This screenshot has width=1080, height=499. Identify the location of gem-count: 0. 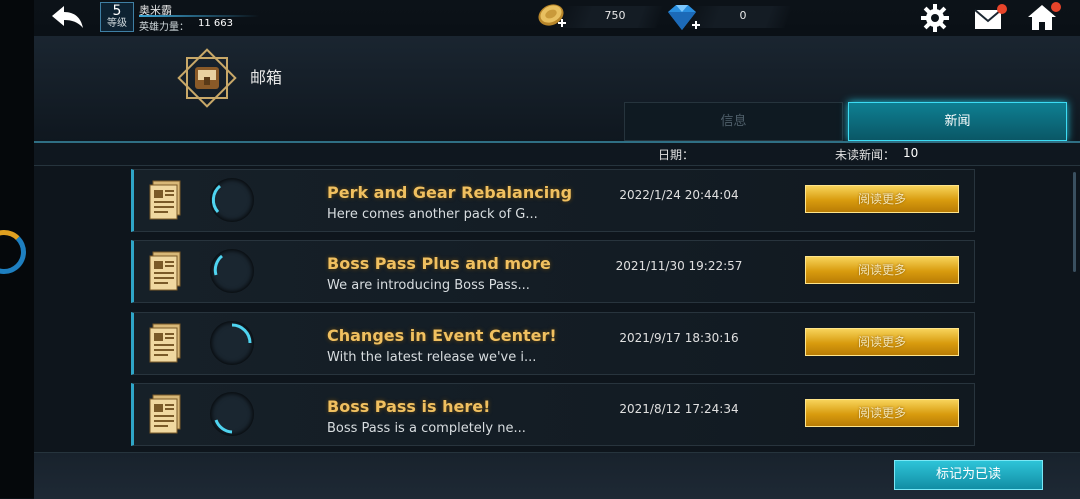
(743, 15).